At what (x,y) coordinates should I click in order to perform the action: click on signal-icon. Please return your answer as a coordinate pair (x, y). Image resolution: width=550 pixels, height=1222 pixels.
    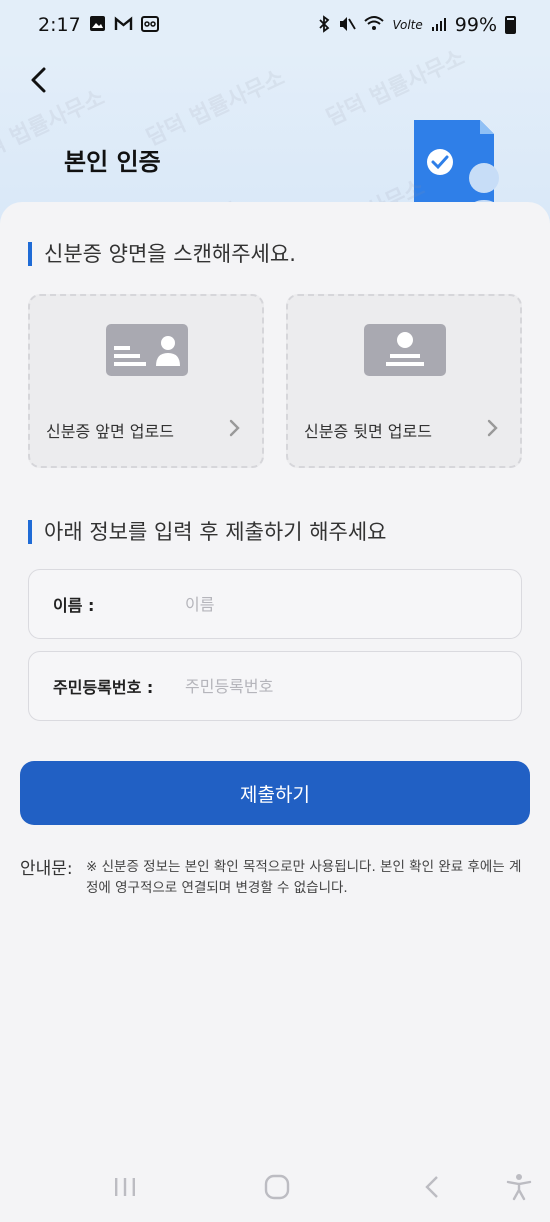
    Looking at the image, I should click on (439, 25).